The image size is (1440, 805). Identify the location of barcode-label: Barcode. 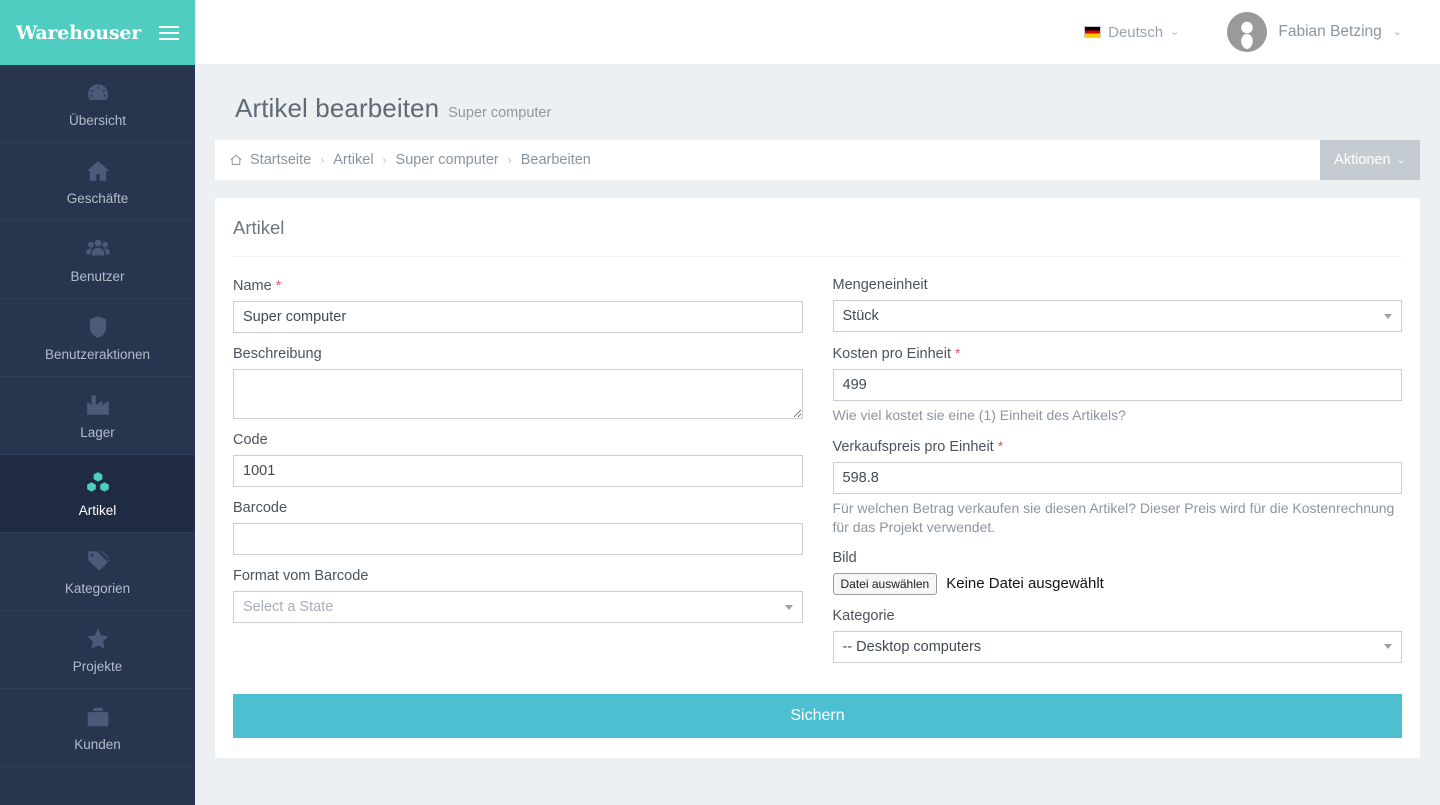
(260, 508).